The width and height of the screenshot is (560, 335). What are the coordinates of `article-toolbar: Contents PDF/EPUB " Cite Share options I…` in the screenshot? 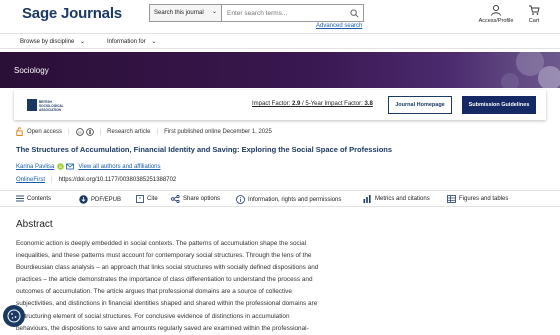 It's located at (280, 198).